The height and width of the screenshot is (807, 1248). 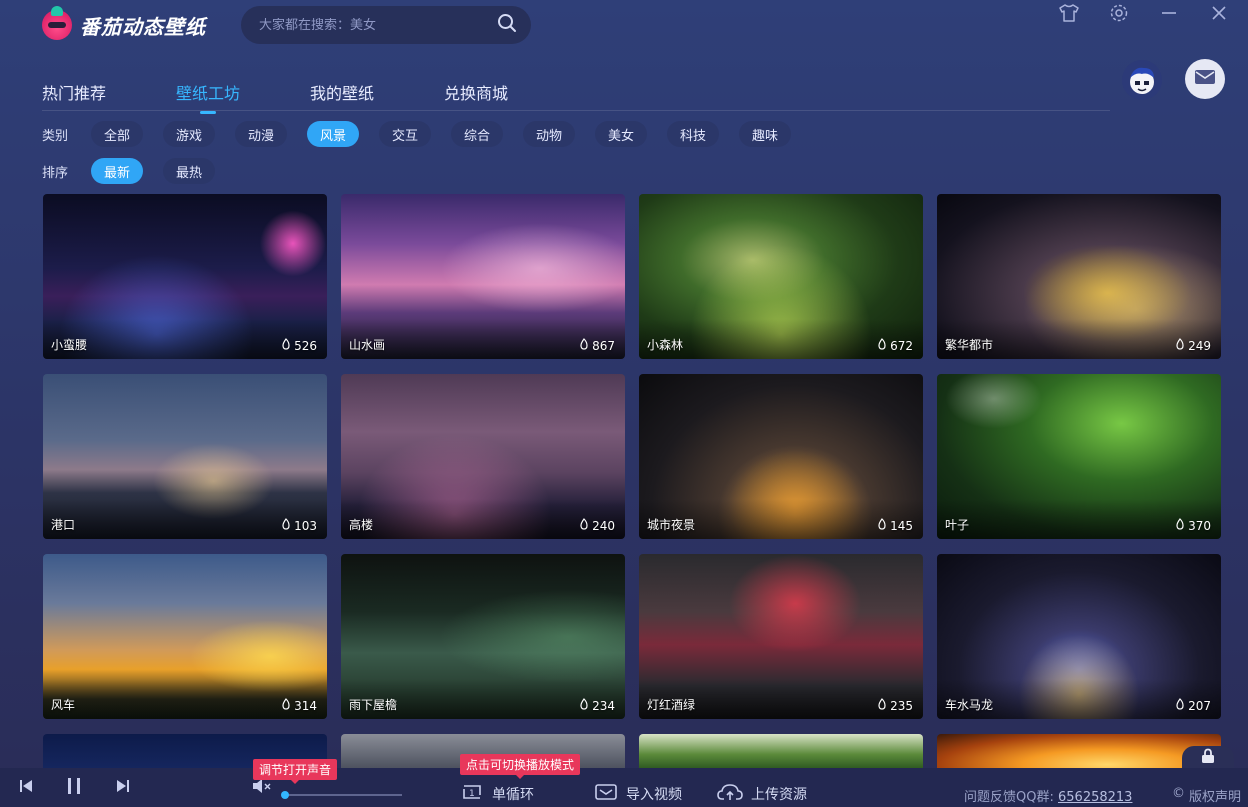 I want to click on wallpaper-likes: 234, so click(x=597, y=705).